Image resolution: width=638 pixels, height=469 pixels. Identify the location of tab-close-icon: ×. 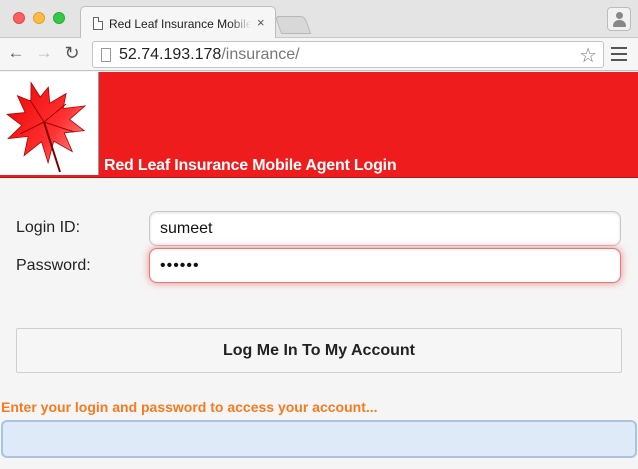
(261, 22).